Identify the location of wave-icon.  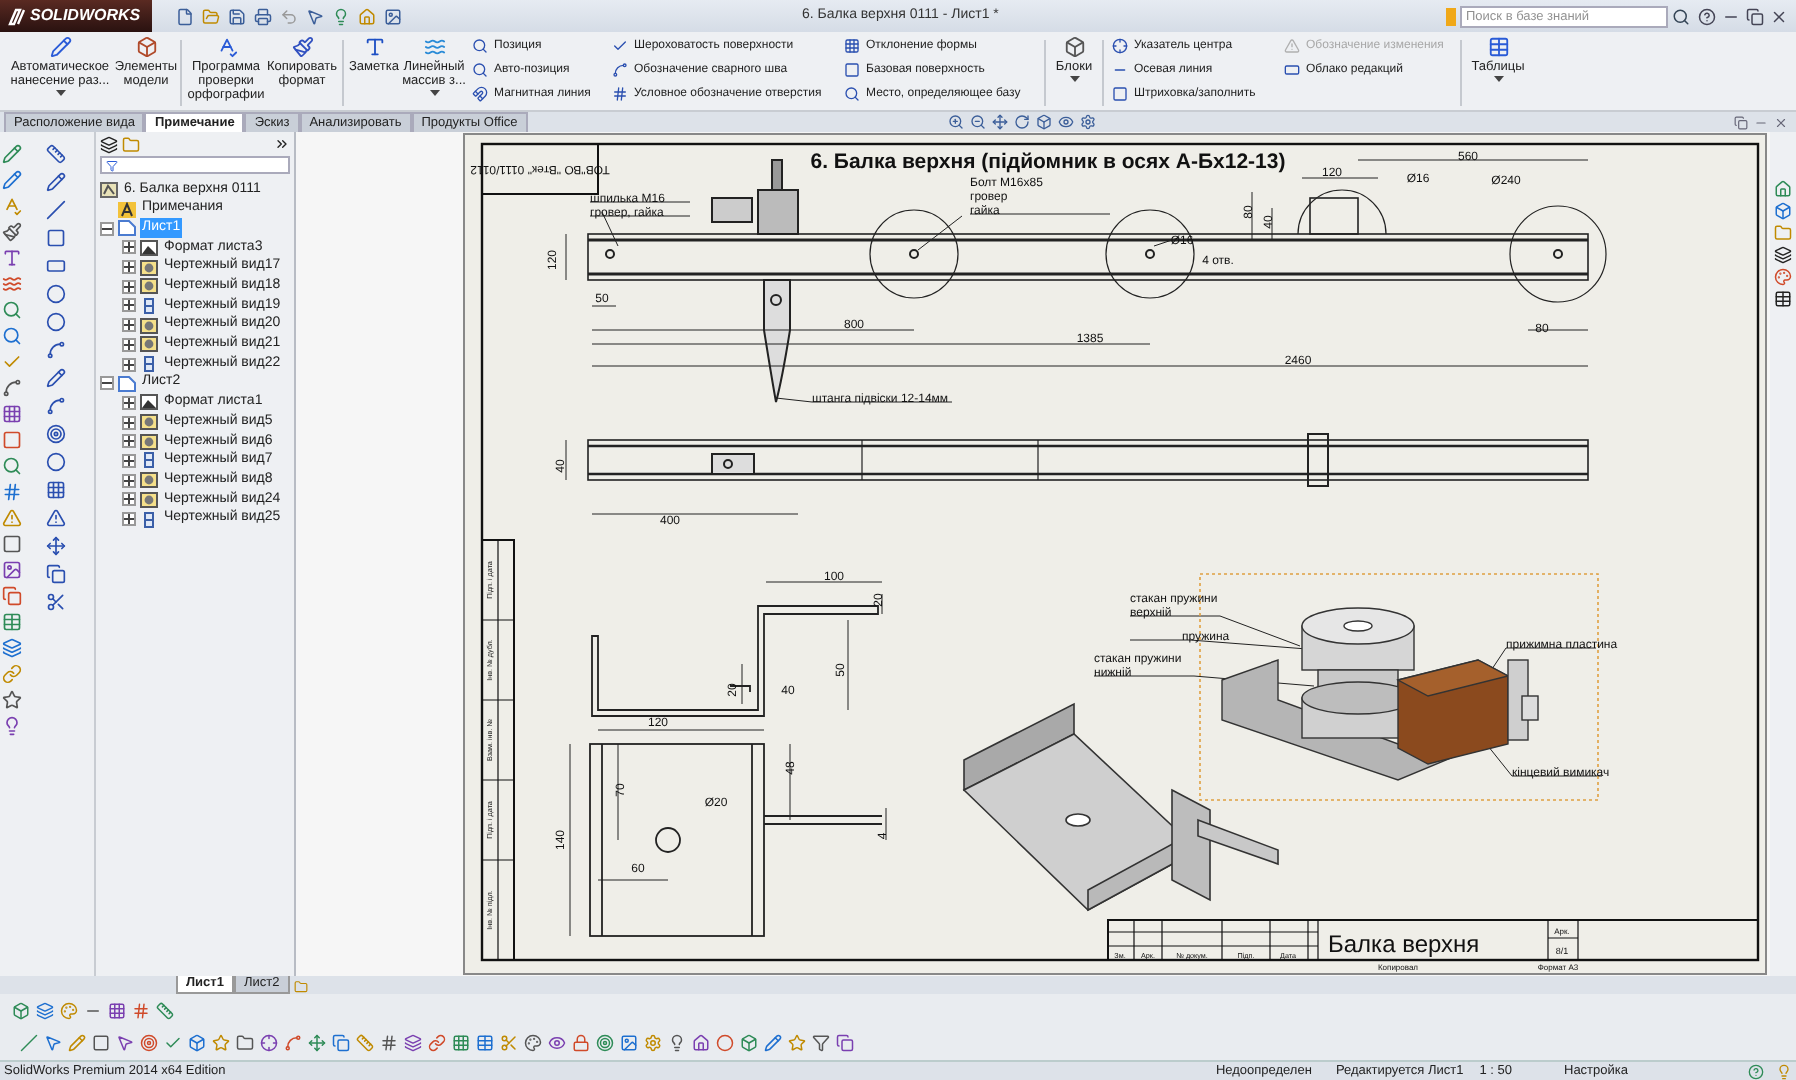
(12, 284).